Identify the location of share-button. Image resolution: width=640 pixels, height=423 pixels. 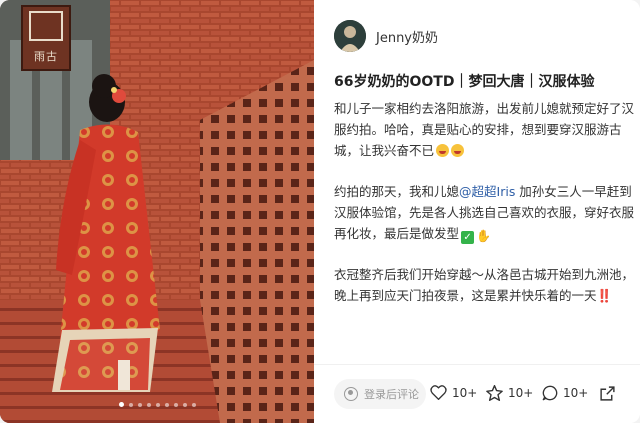
(610, 393).